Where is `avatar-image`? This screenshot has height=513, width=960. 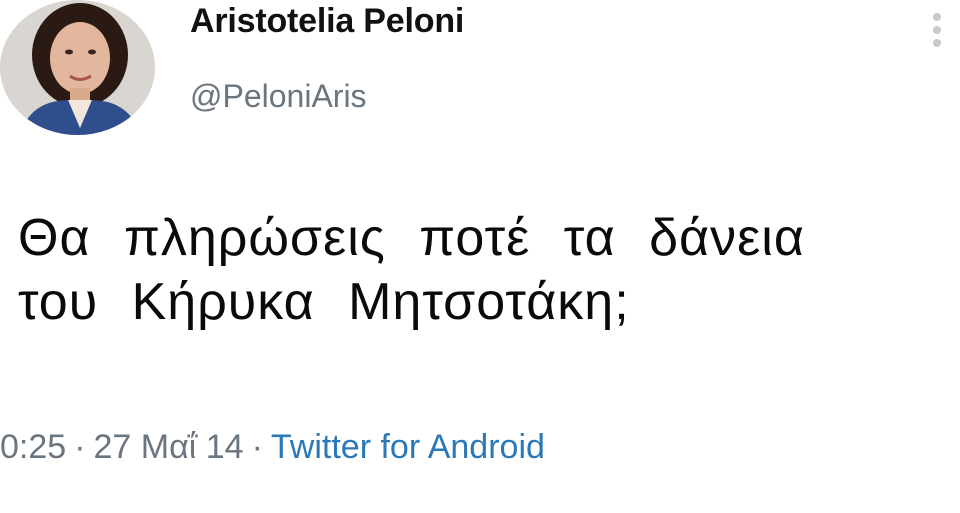
avatar-image is located at coordinates (77, 67).